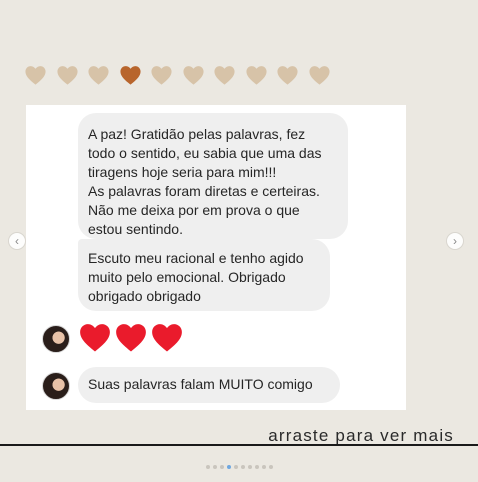 Image resolution: width=478 pixels, height=482 pixels. Describe the element at coordinates (228, 466) in the screenshot. I see `pagination-dot-active` at that location.